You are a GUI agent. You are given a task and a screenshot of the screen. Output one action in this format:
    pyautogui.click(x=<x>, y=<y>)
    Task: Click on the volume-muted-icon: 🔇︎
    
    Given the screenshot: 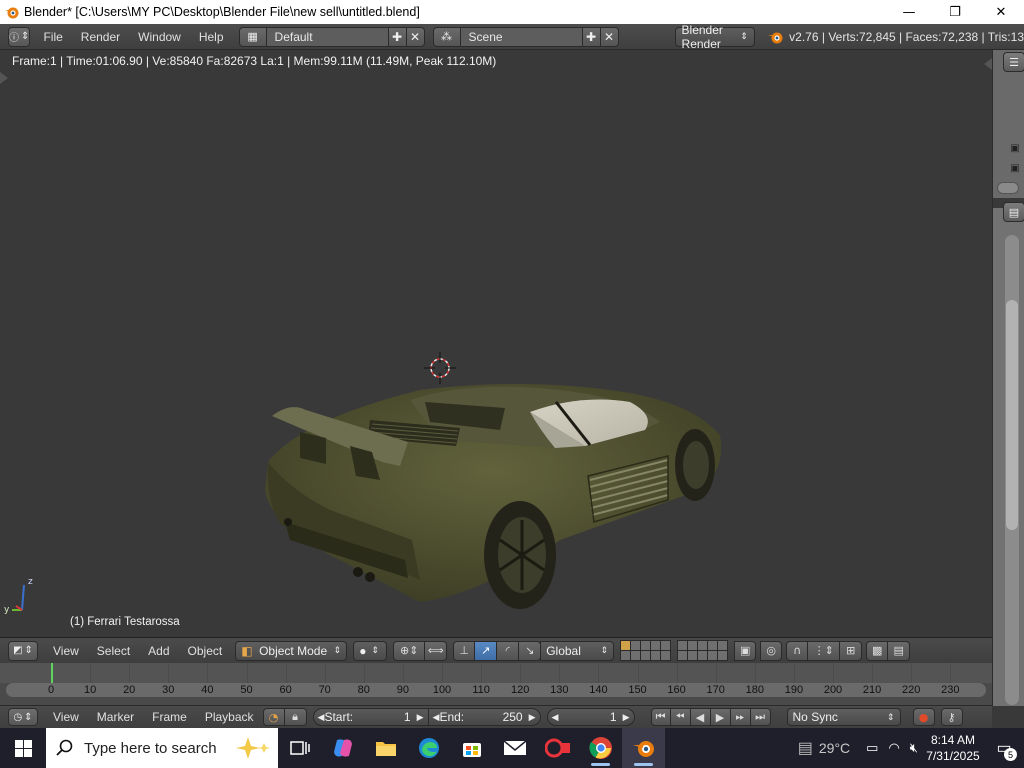 What is the action you would take?
    pyautogui.click(x=914, y=748)
    